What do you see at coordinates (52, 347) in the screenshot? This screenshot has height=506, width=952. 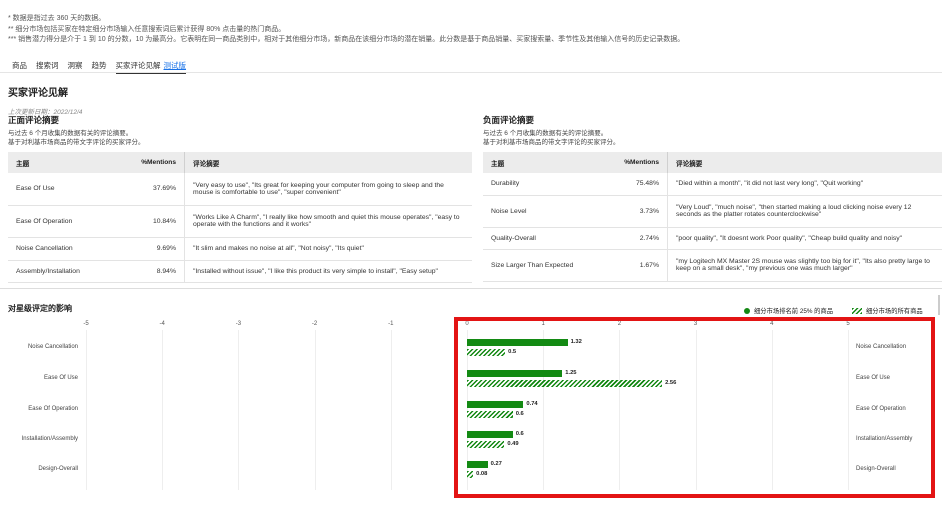 I see `category-label-left: Noise Cancellation` at bounding box center [52, 347].